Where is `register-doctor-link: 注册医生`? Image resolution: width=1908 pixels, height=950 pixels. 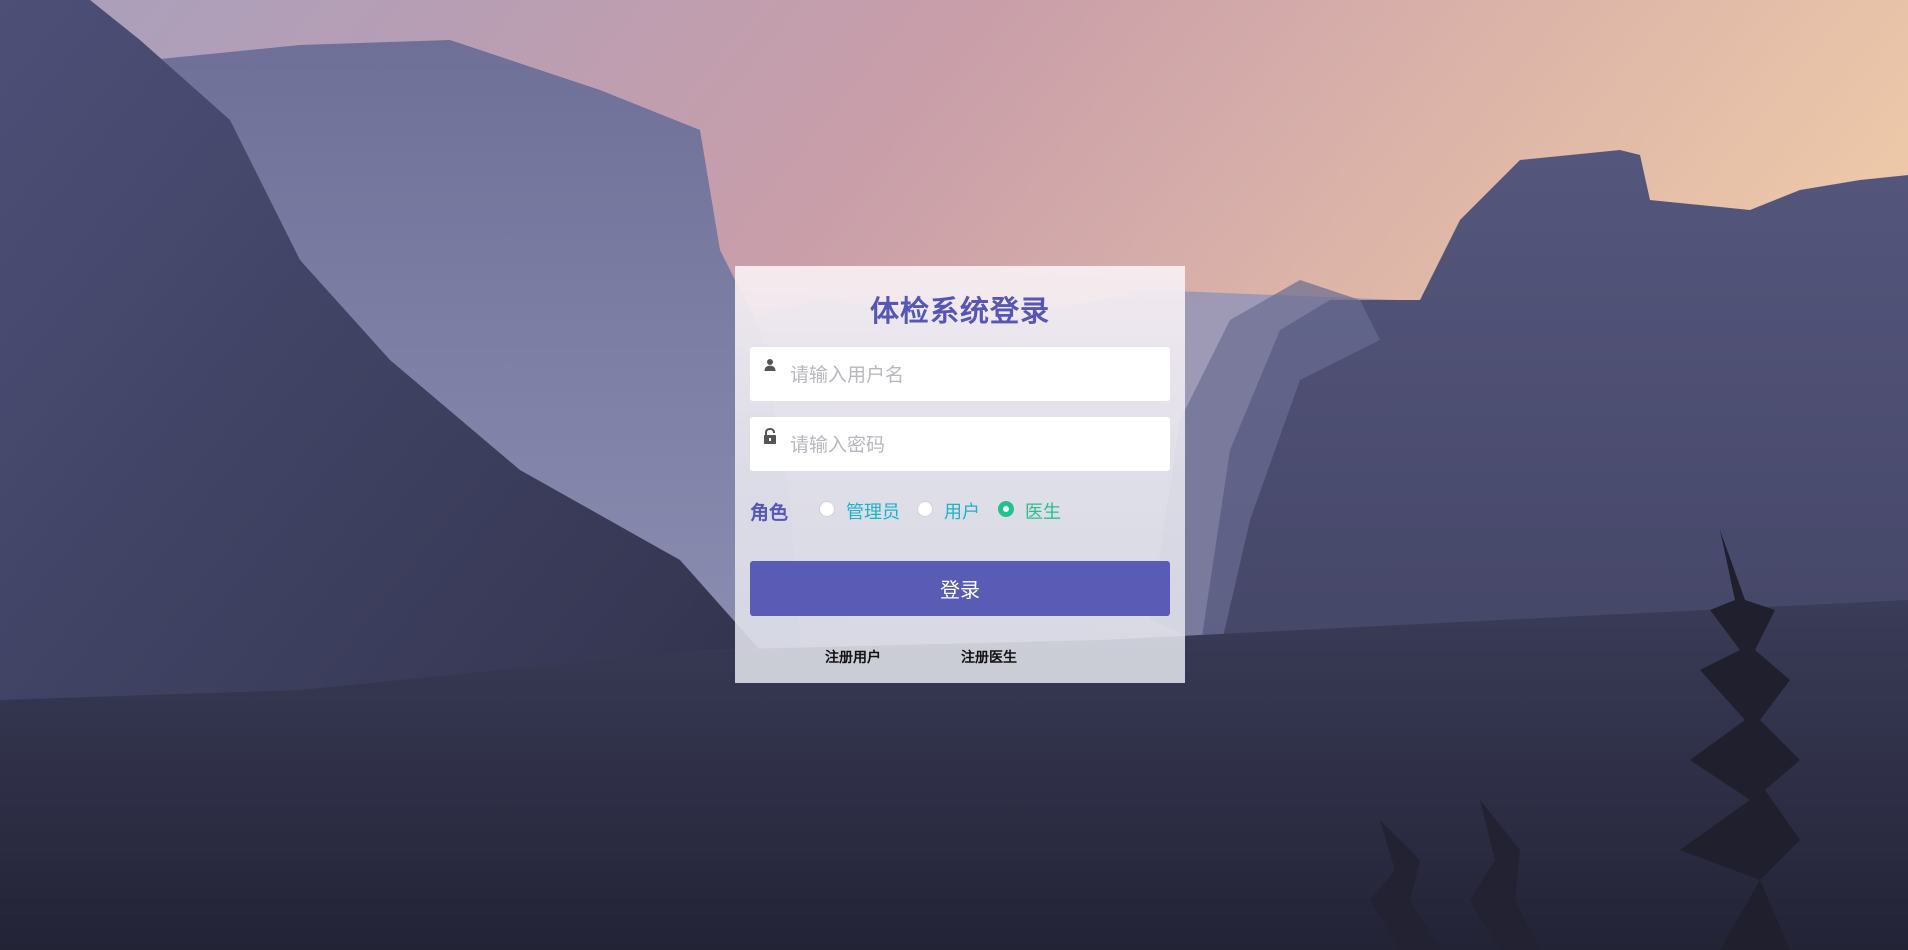 register-doctor-link: 注册医生 is located at coordinates (989, 657).